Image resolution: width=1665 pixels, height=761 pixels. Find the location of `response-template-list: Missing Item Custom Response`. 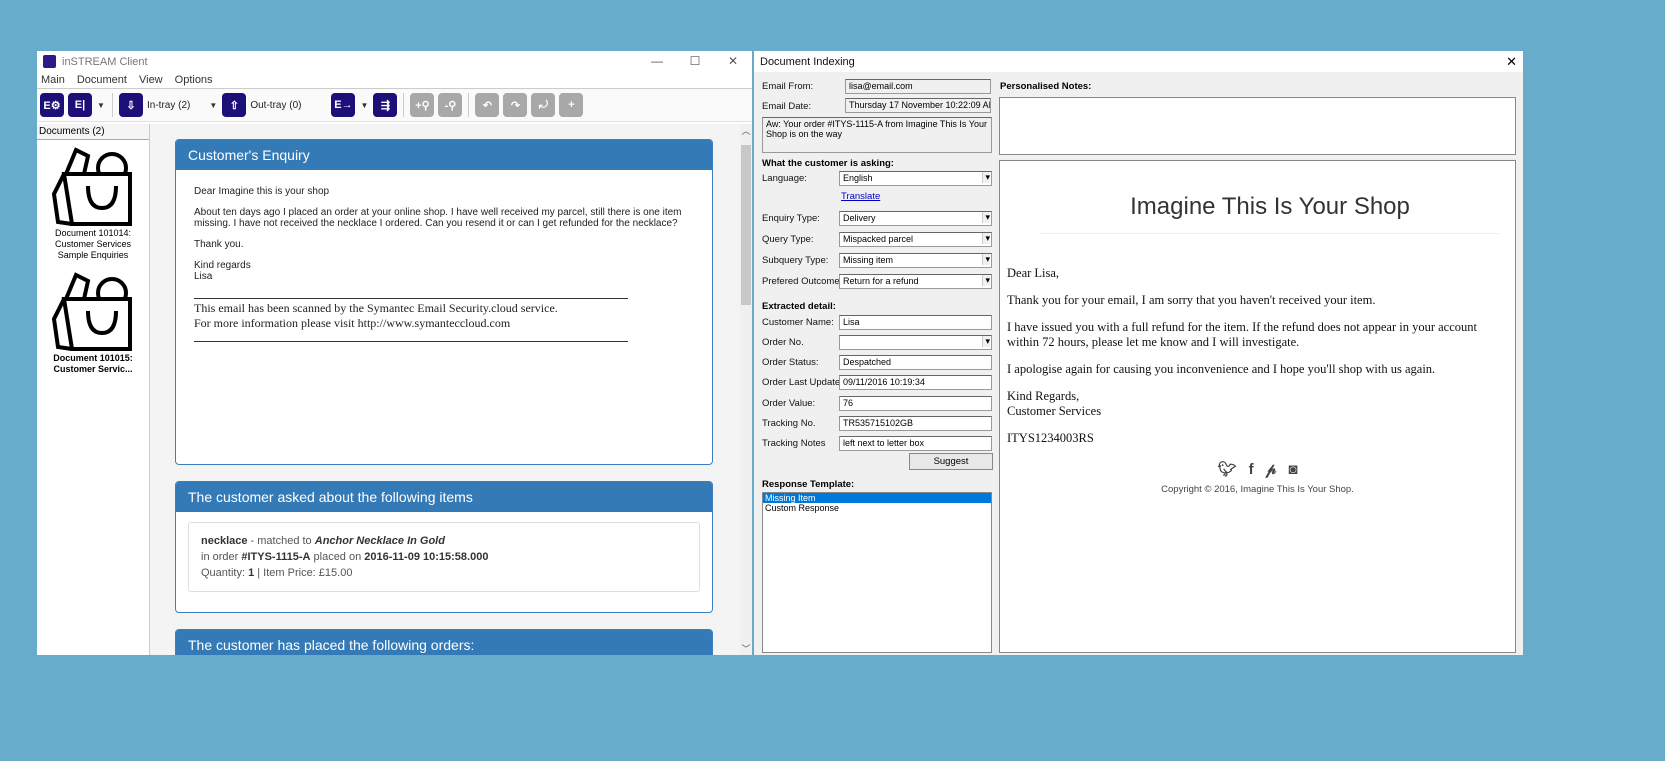

response-template-list: Missing Item Custom Response is located at coordinates (877, 572).